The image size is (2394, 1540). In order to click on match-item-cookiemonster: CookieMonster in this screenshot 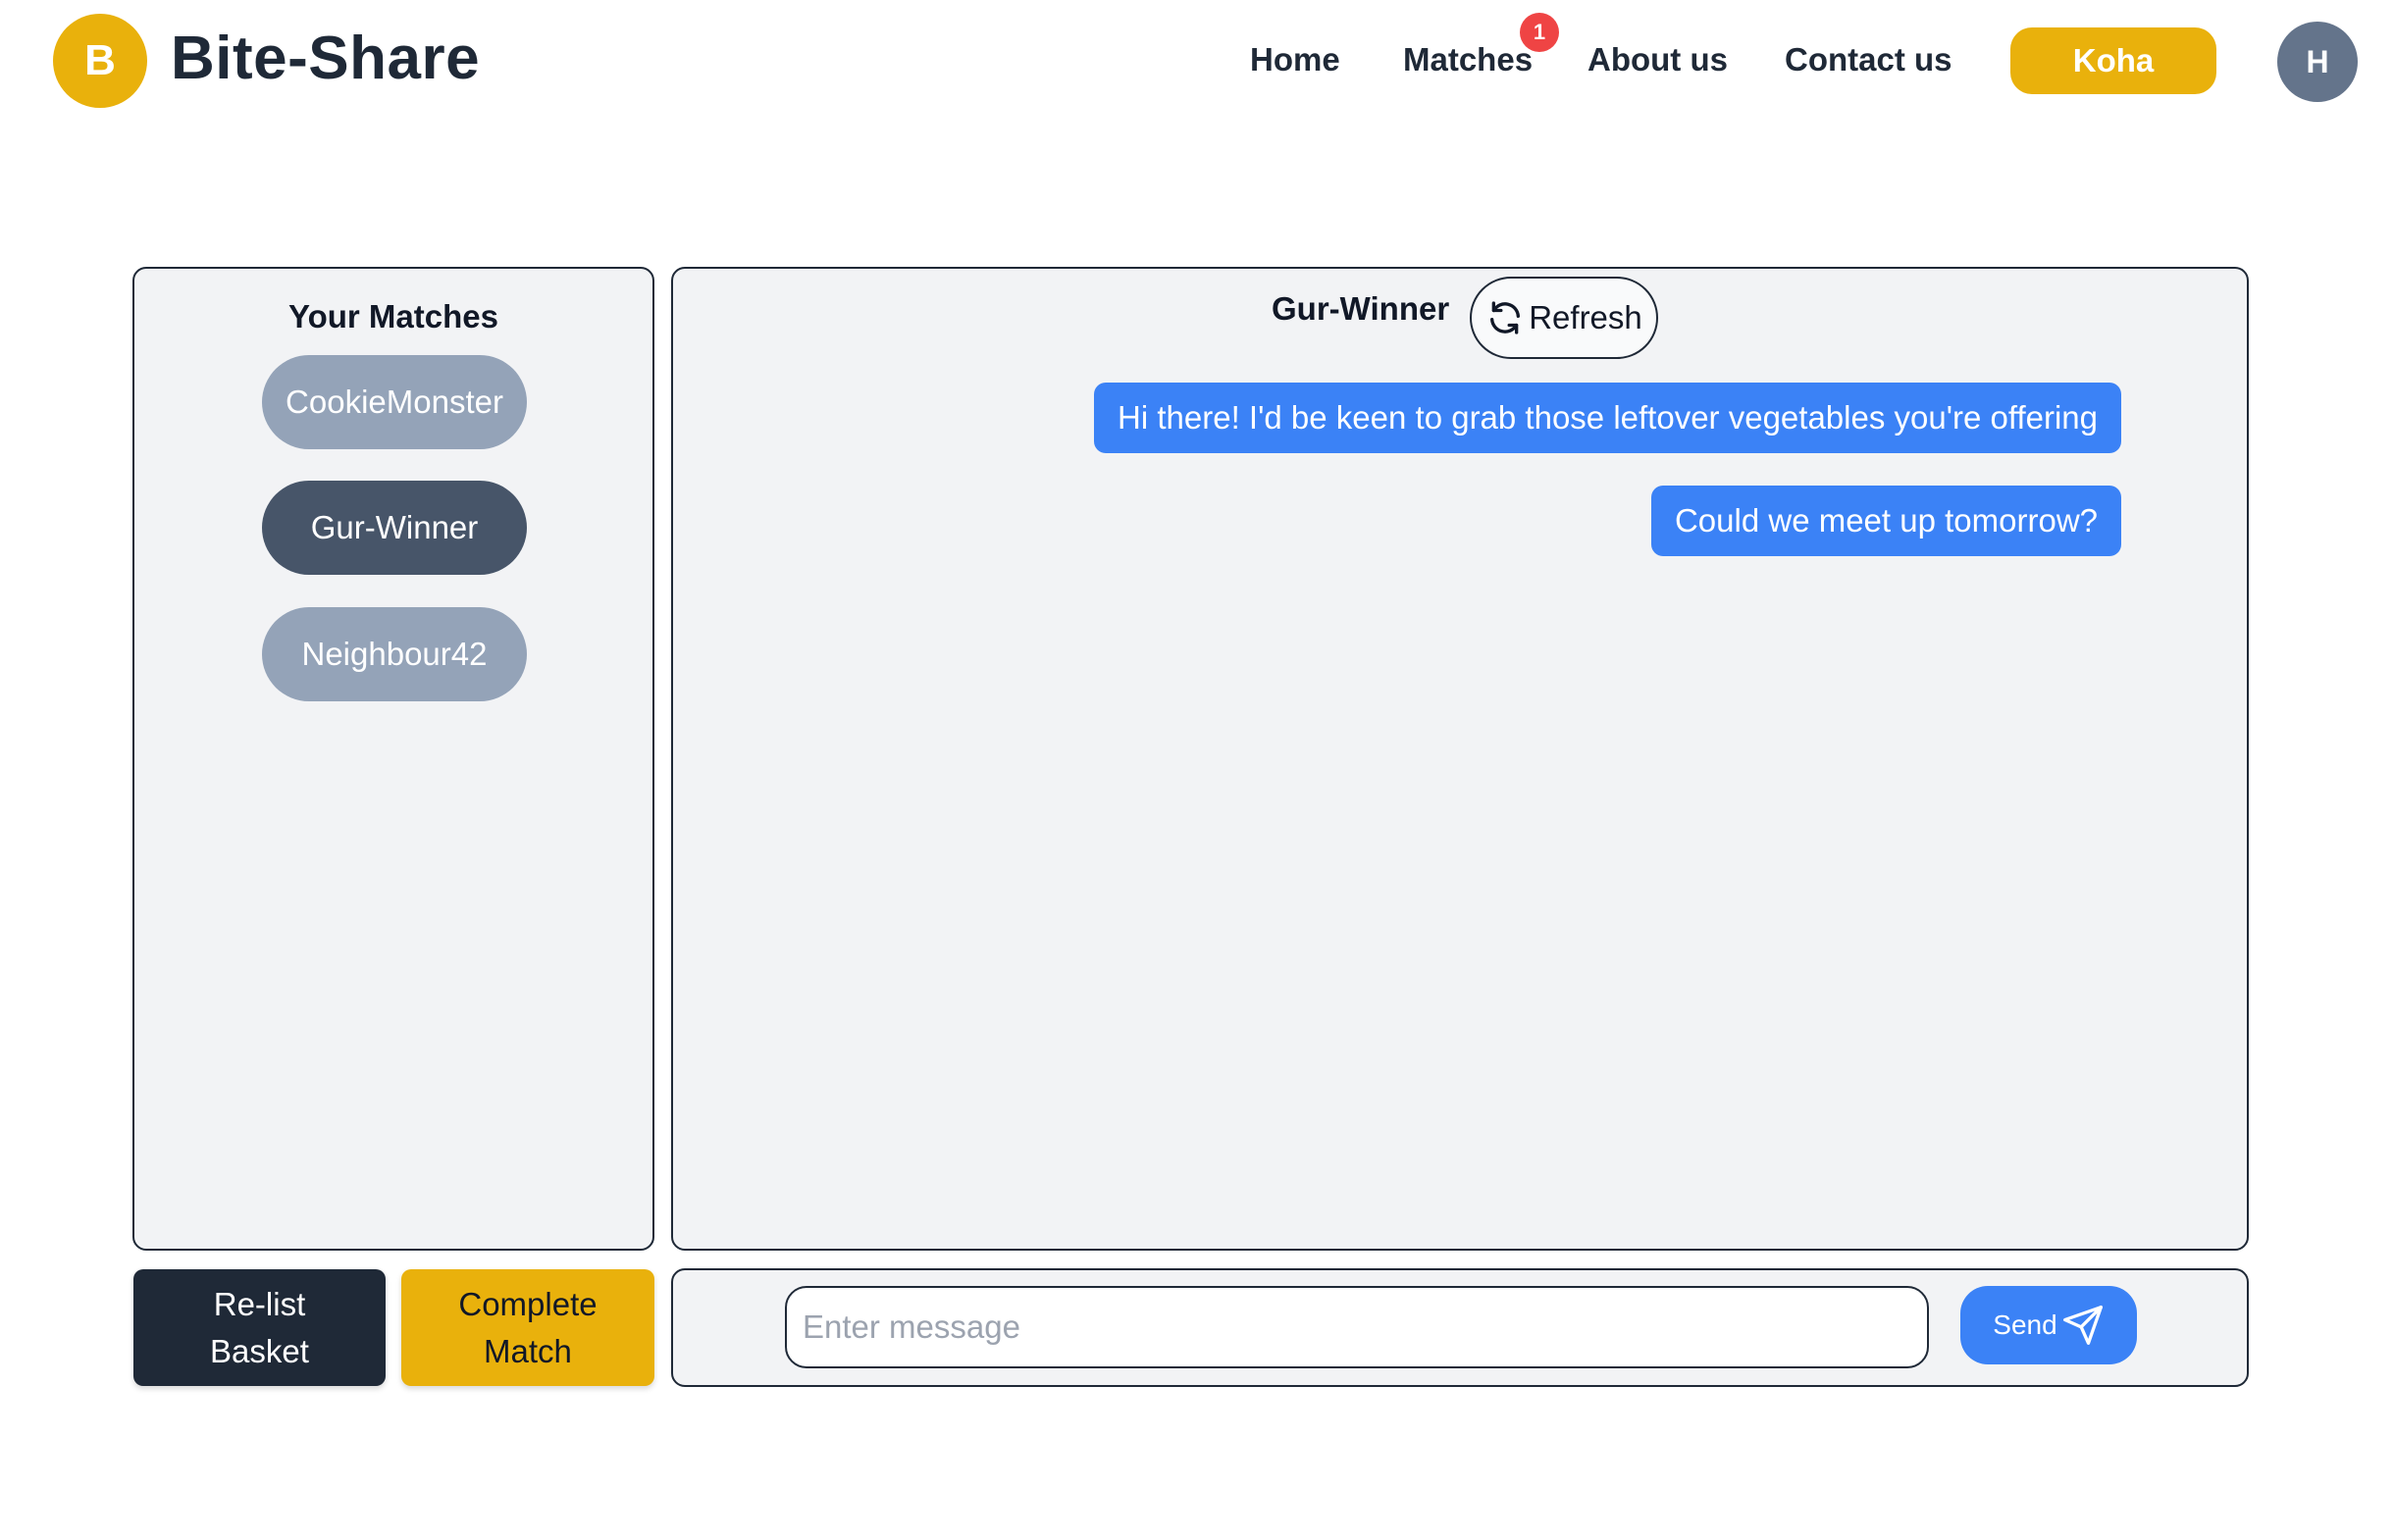, I will do `click(394, 402)`.